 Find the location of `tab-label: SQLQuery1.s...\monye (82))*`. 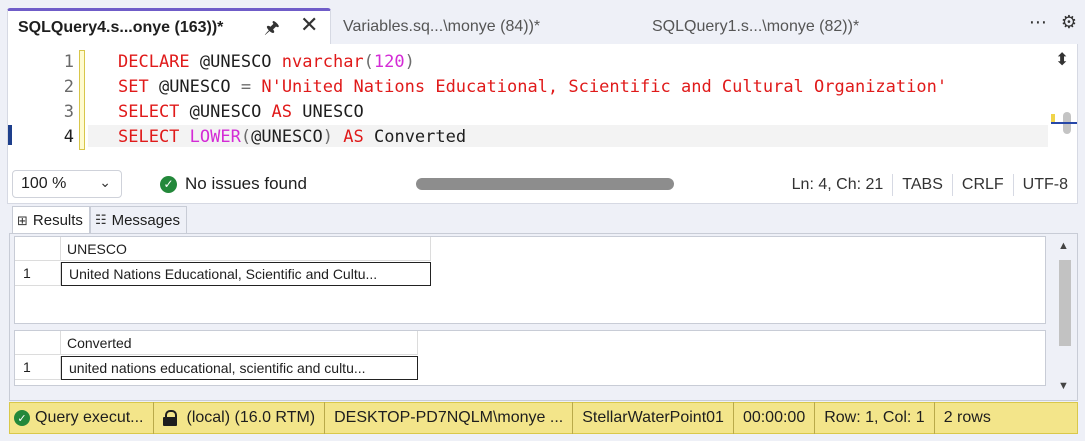

tab-label: SQLQuery1.s...\monye (82))* is located at coordinates (756, 26).